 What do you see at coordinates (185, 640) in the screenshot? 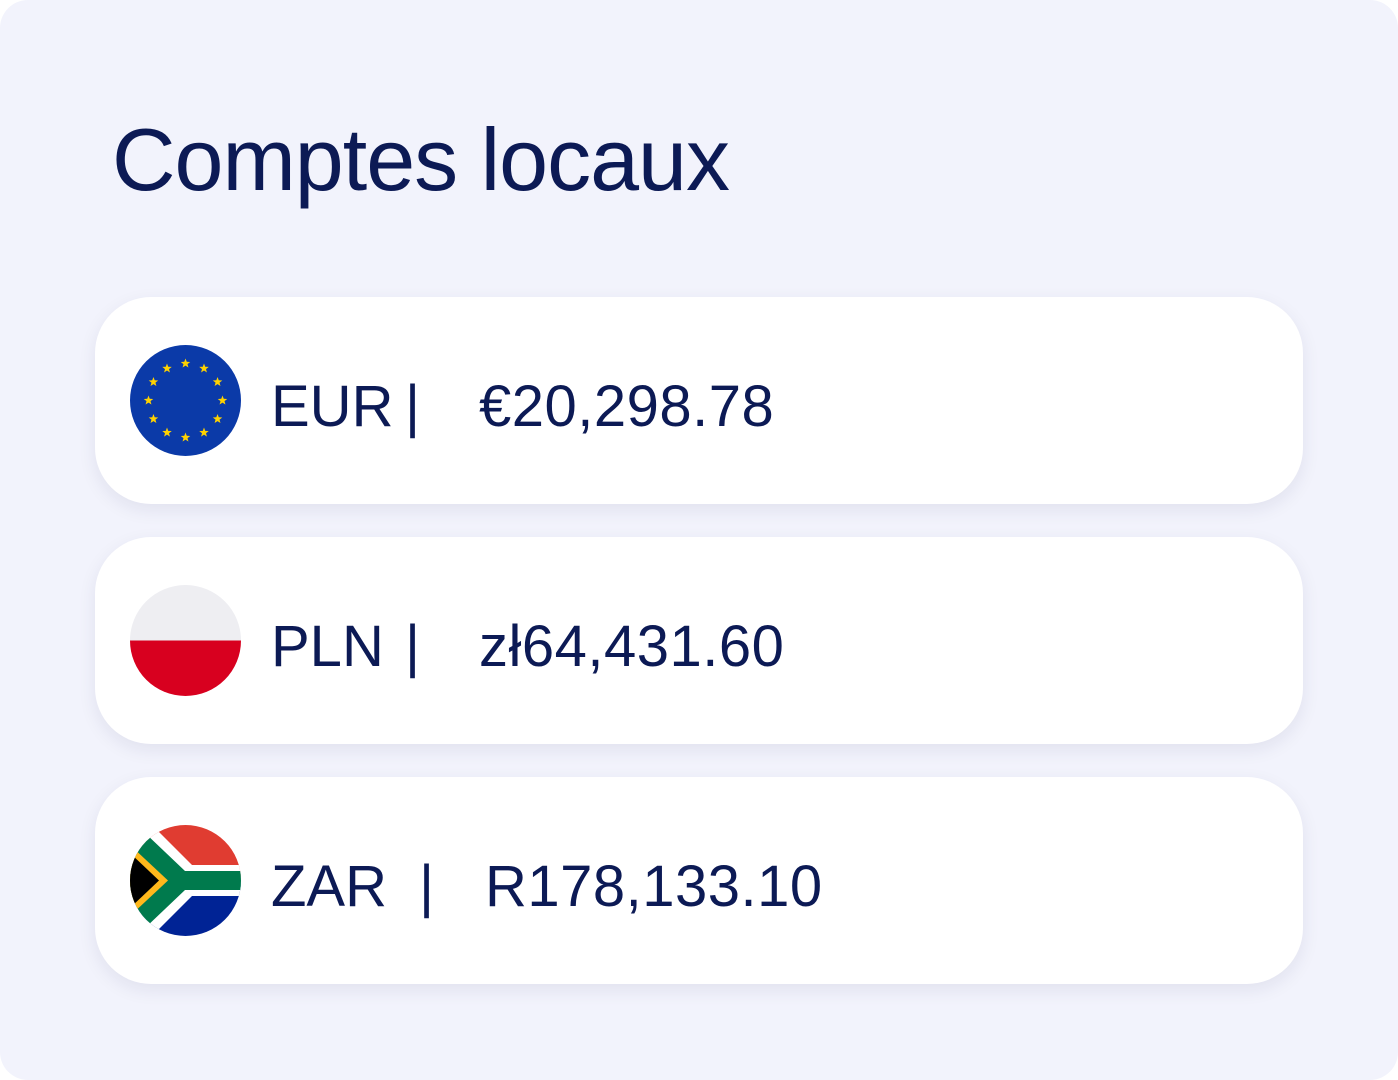
I see `poland-flag-icon` at bounding box center [185, 640].